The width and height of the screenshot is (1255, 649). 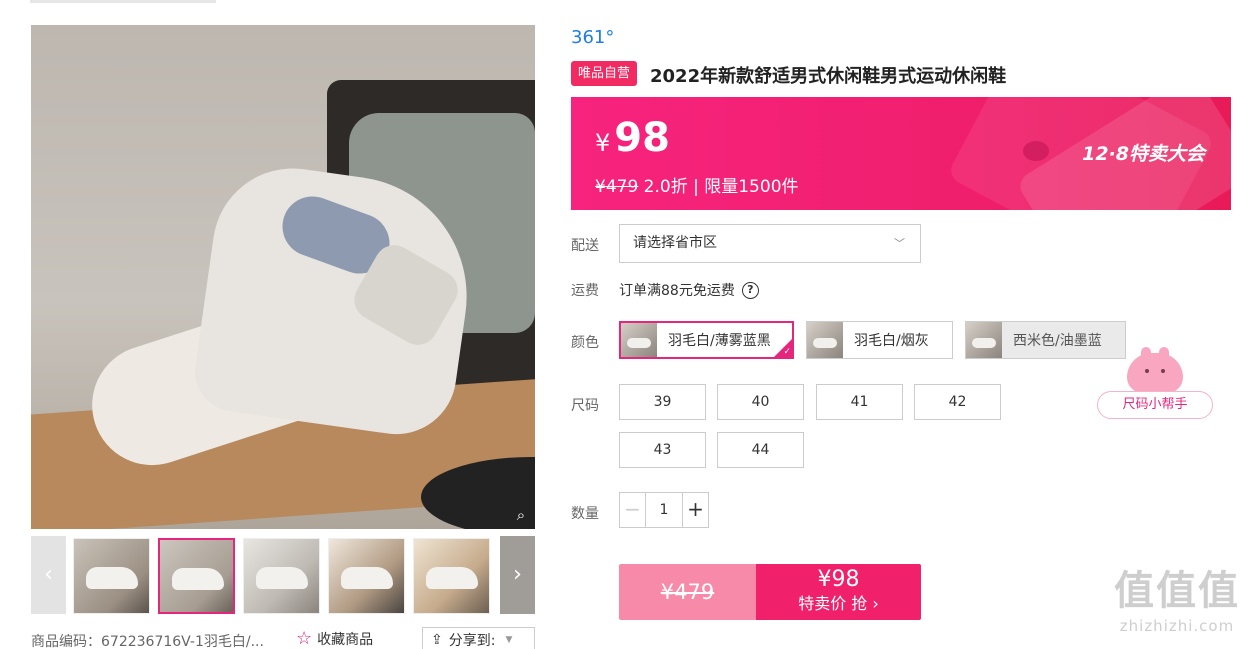 What do you see at coordinates (617, 187) in the screenshot?
I see `original-price: ¥479` at bounding box center [617, 187].